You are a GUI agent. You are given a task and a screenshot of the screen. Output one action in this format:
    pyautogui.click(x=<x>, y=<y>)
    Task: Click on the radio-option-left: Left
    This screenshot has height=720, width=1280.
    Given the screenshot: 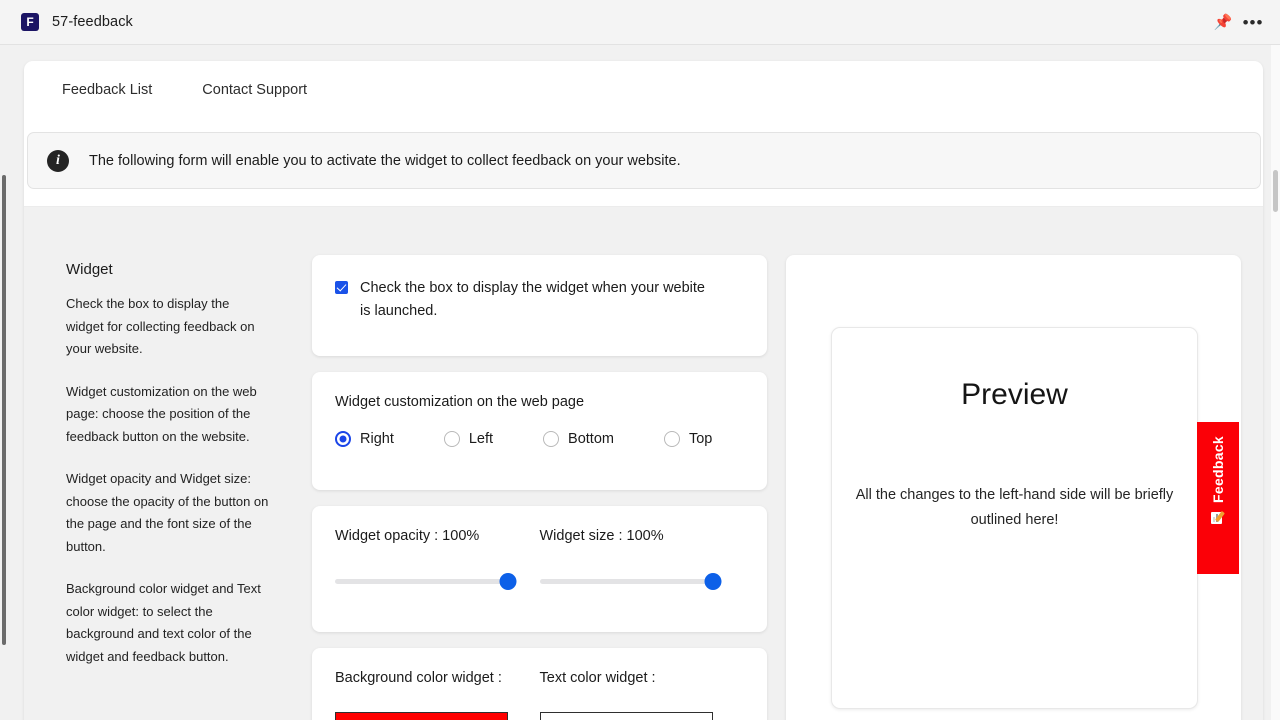 What is the action you would take?
    pyautogui.click(x=468, y=439)
    